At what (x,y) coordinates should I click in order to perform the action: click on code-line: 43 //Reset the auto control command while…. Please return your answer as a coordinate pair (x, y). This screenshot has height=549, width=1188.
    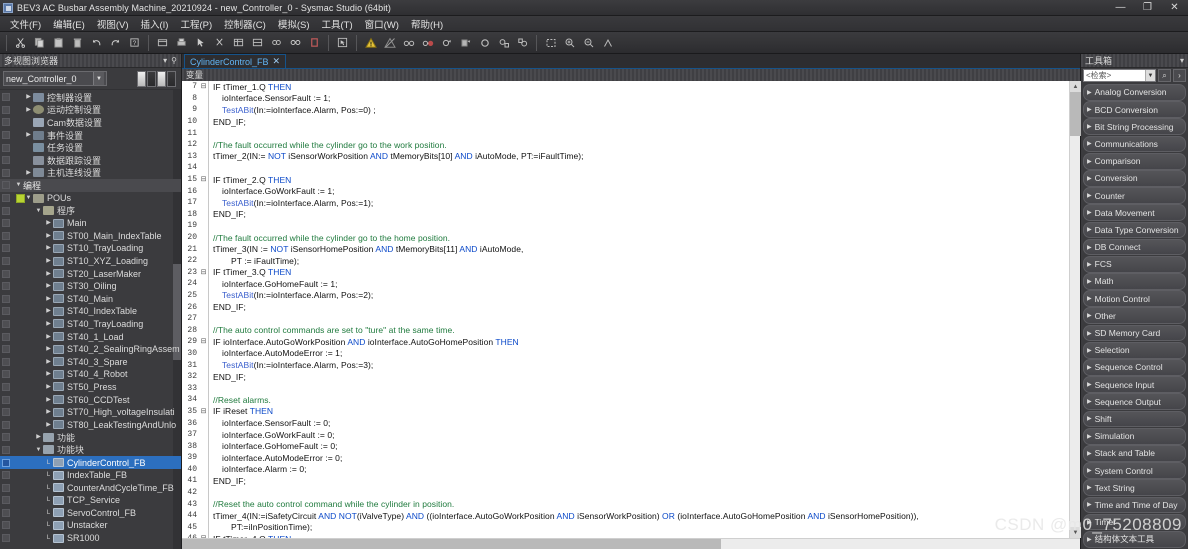
    Looking at the image, I should click on (625, 504).